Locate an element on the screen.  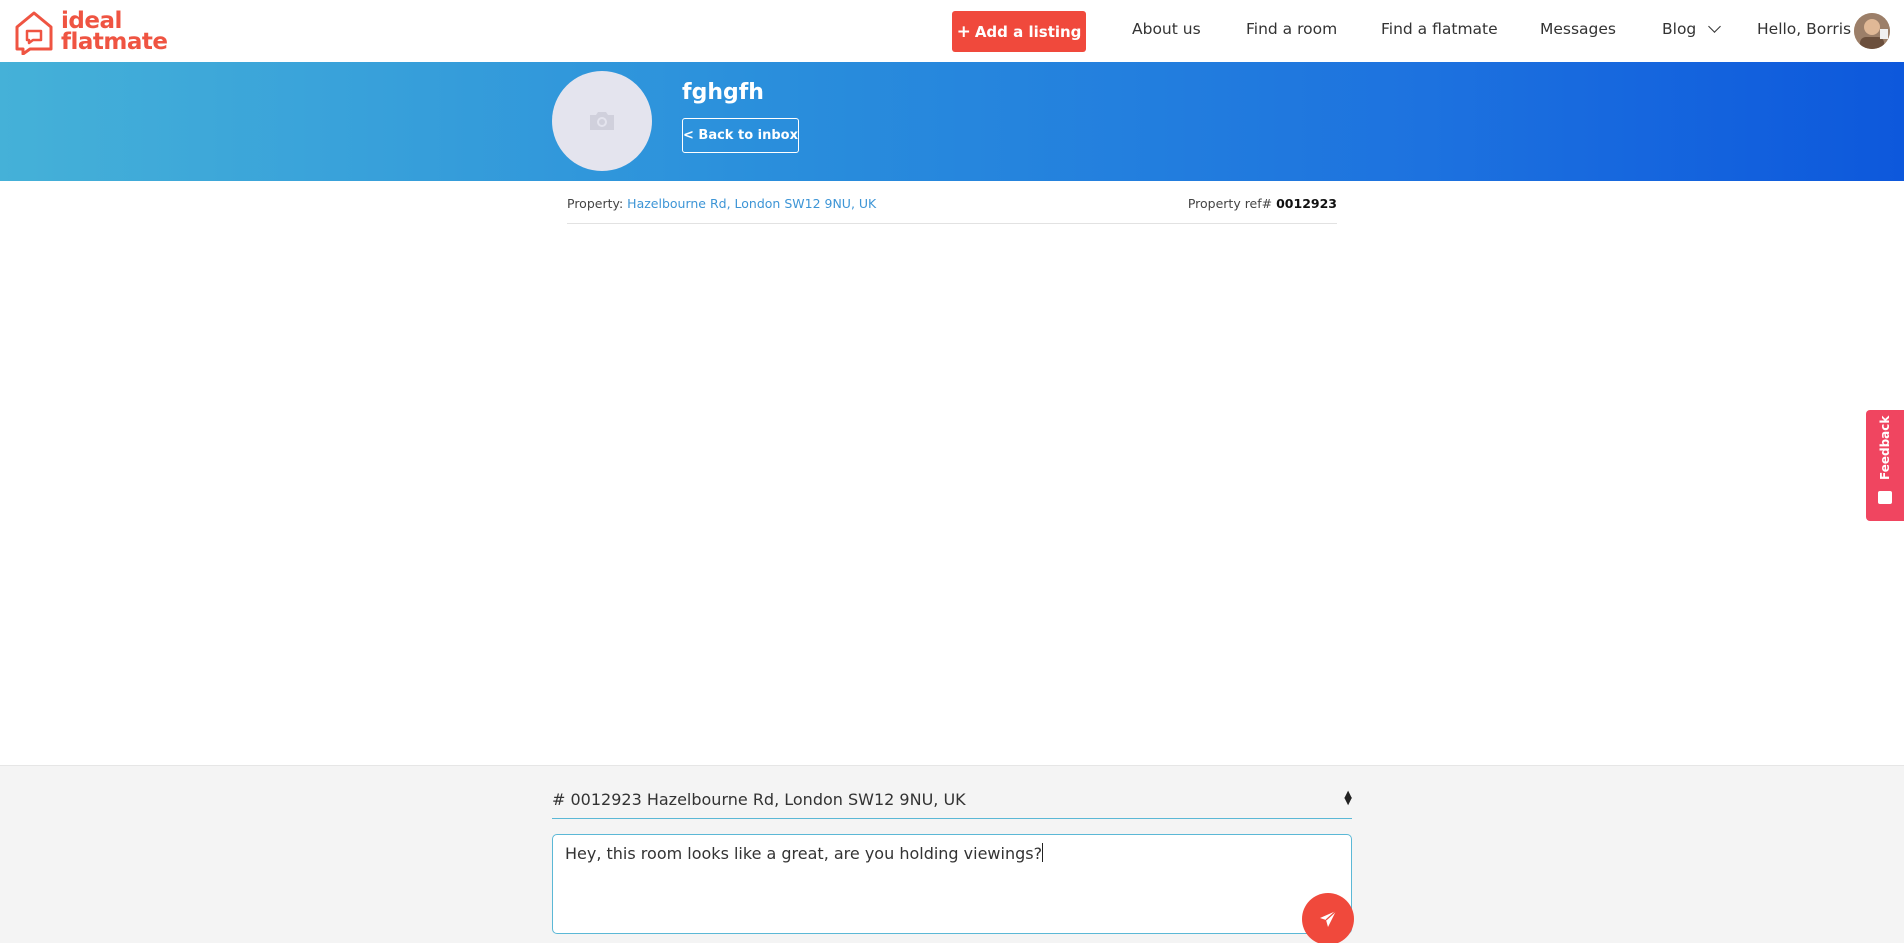
back-to-inbox-button: < Back to inbox is located at coordinates (740, 135).